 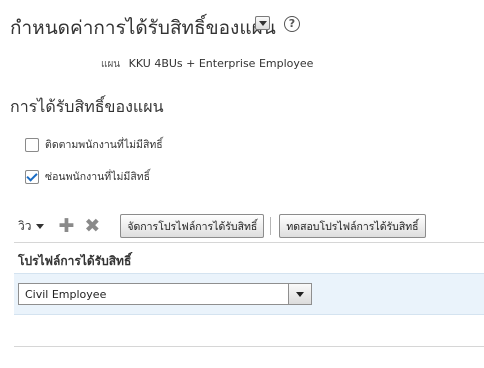 What do you see at coordinates (249, 242) in the screenshot?
I see `table-top-divider` at bounding box center [249, 242].